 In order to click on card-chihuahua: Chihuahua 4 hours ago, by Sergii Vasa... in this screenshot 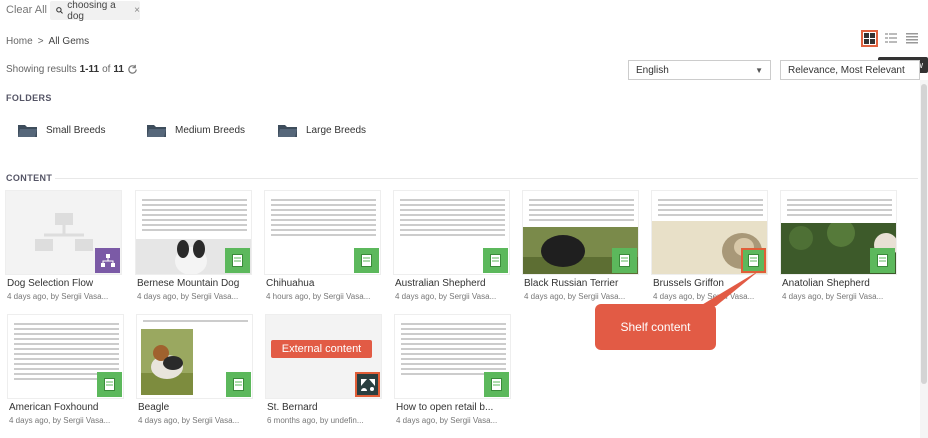, I will do `click(322, 247)`.